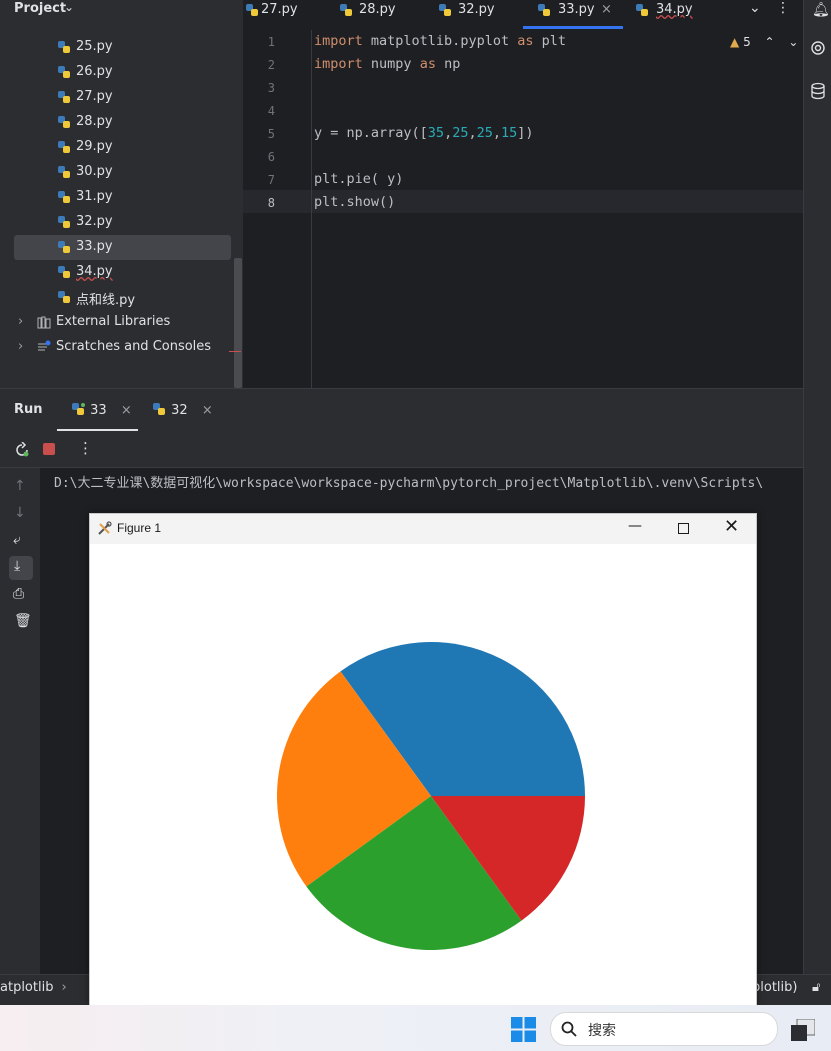 The width and height of the screenshot is (831, 1051). I want to click on tree-item-30: 30.py, so click(116, 172).